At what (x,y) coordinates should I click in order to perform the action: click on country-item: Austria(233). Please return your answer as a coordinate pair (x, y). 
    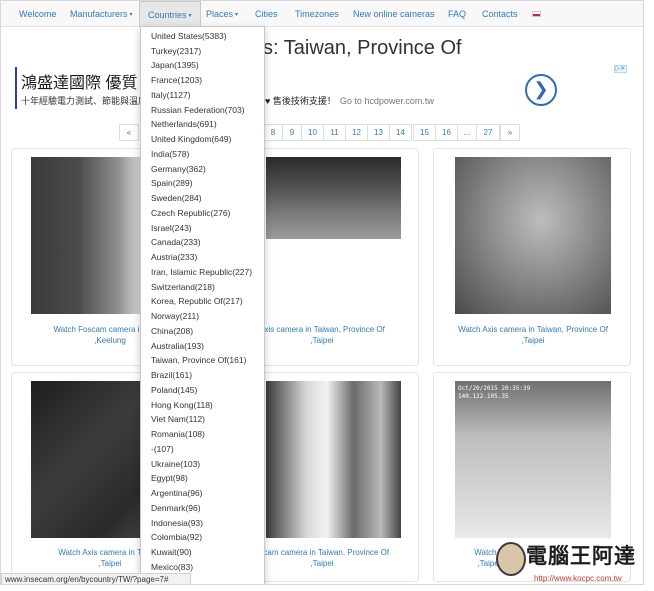
    Looking at the image, I should click on (174, 257).